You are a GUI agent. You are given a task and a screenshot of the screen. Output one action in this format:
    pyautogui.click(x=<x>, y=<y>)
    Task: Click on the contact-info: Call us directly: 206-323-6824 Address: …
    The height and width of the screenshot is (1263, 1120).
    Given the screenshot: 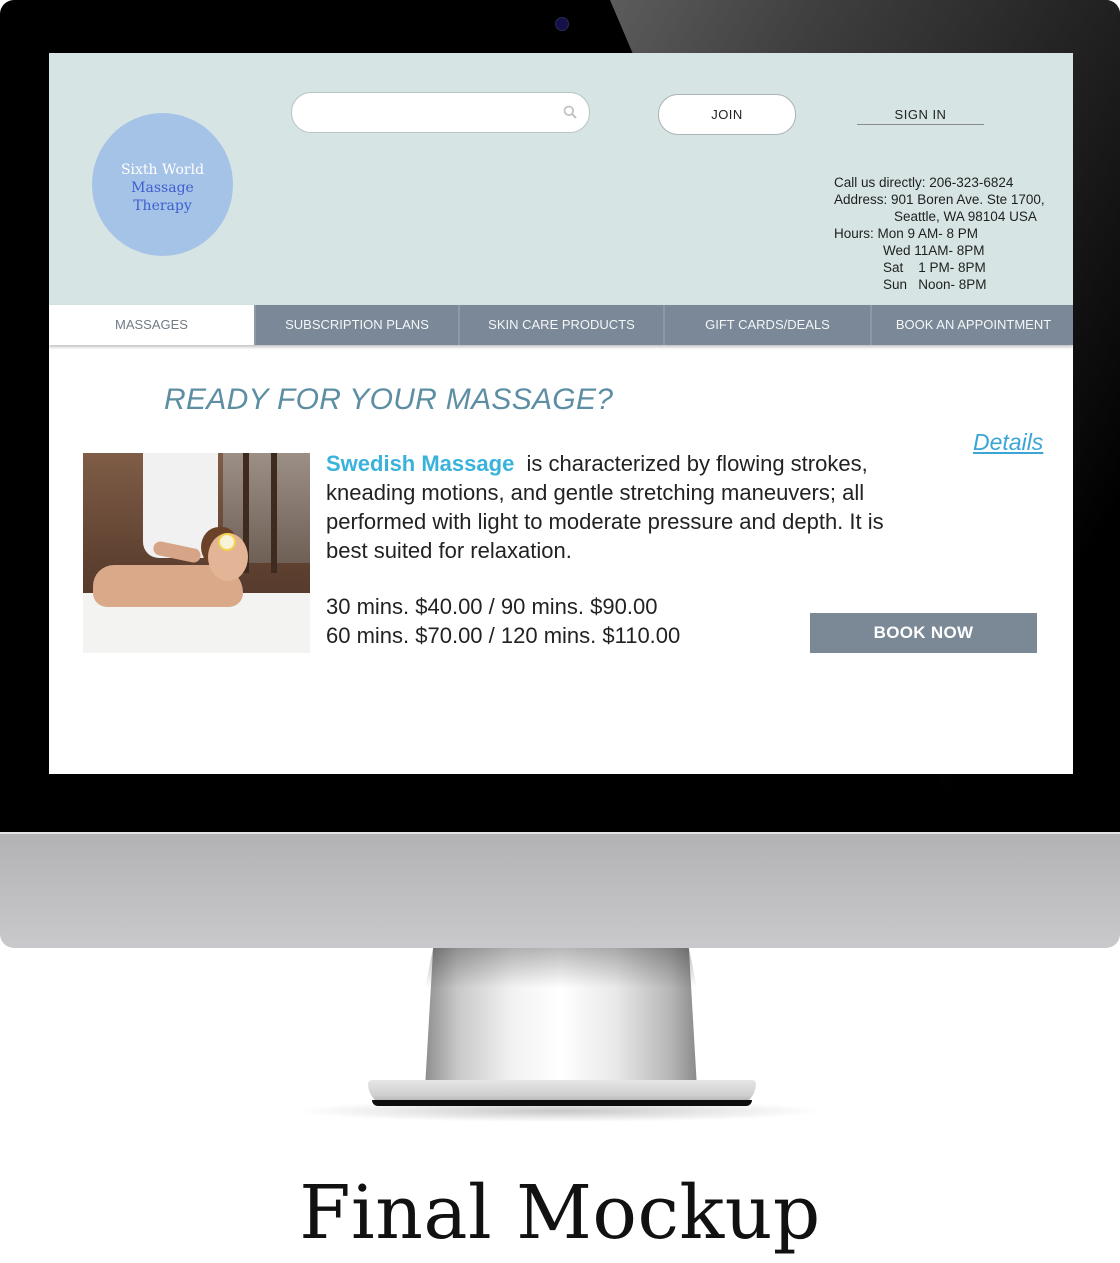 What is the action you would take?
    pyautogui.click(x=951, y=233)
    